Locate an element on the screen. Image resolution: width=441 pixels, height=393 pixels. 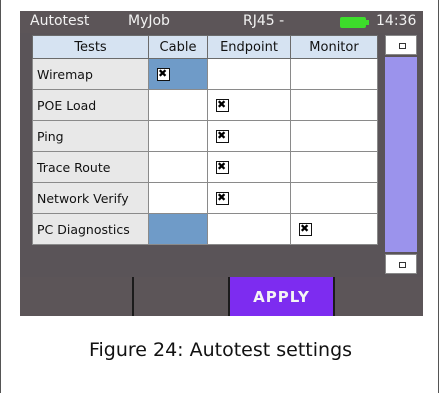
test-name: Wiremap is located at coordinates (90, 74).